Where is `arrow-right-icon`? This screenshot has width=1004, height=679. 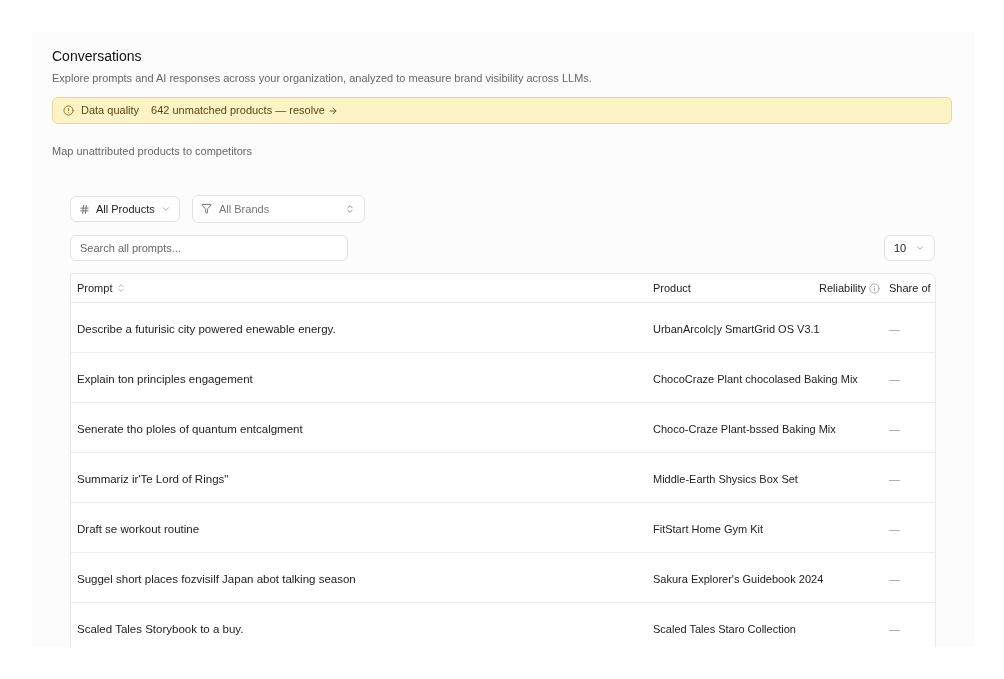
arrow-right-icon is located at coordinates (332, 110).